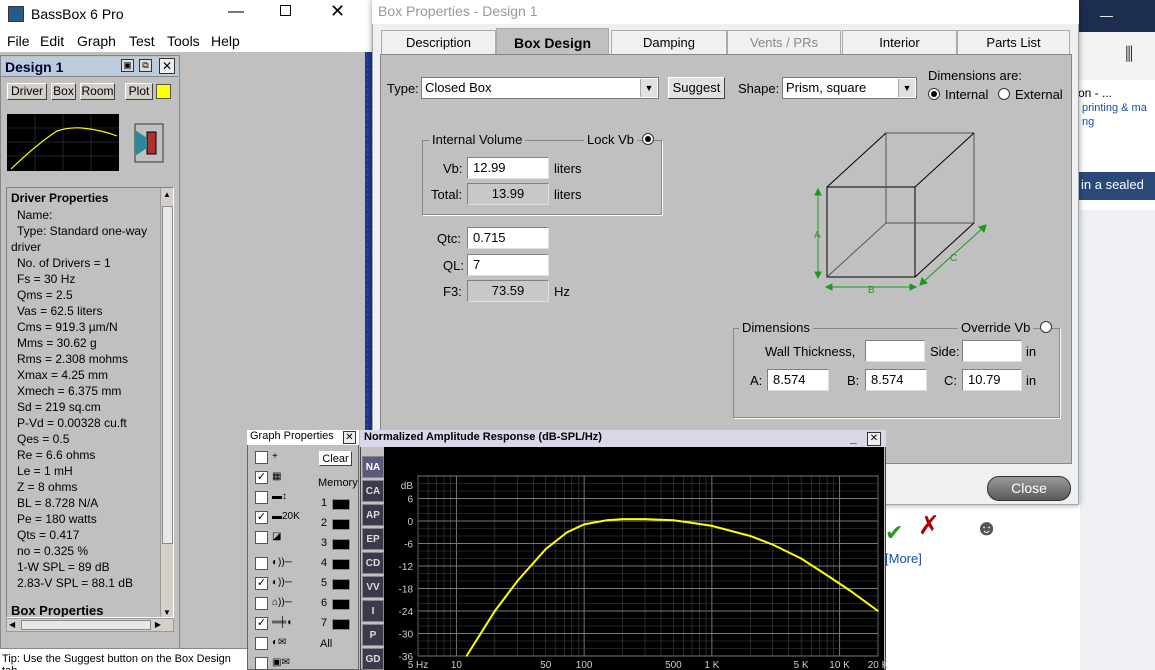 This screenshot has width=1155, height=670. I want to click on memory-slot-number: 6, so click(324, 603).